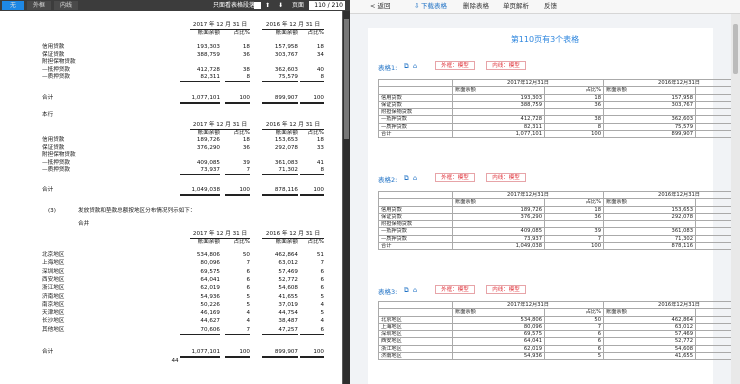 The image size is (740, 384). I want to click on table-header-blank, so click(415, 312).